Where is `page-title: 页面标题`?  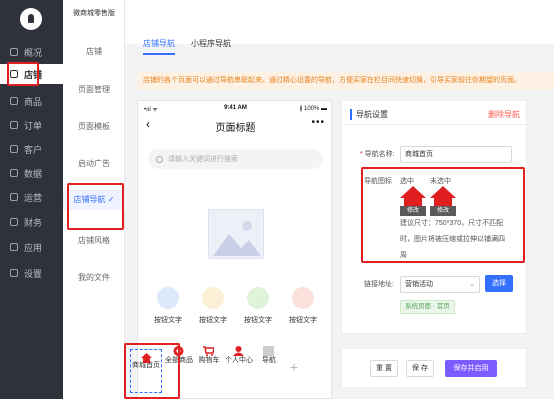
page-title: 页面标题 is located at coordinates (235, 128).